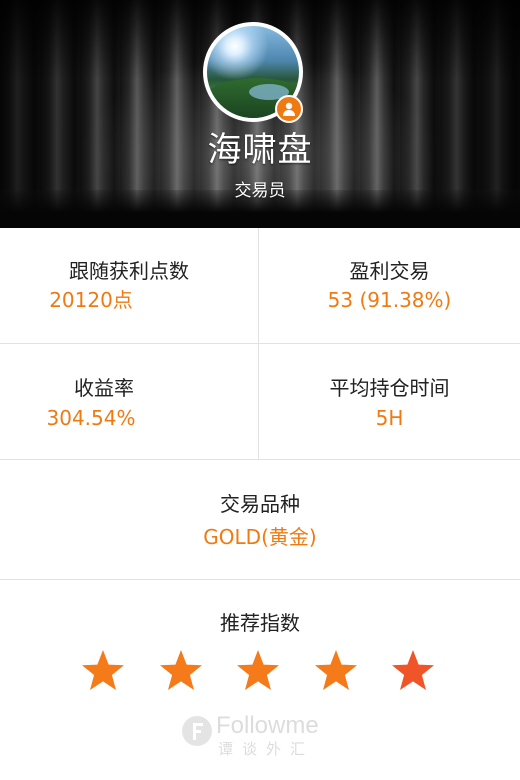  Describe the element at coordinates (260, 150) in the screenshot. I see `trader-name: 海啸盘` at that location.